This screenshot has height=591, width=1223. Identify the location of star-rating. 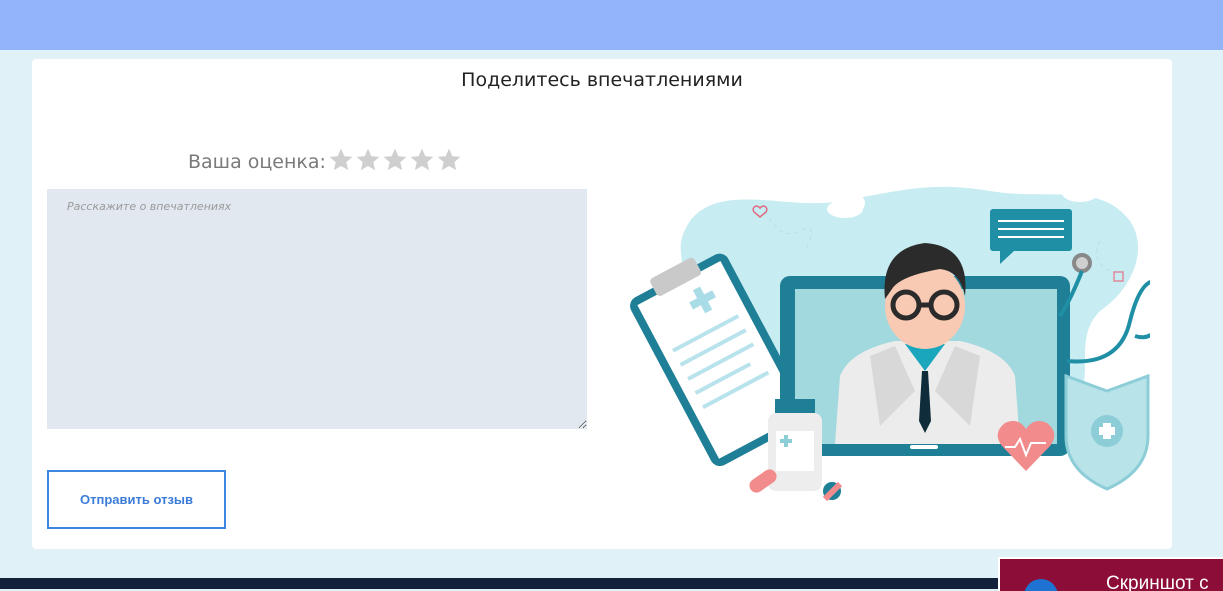
(395, 160).